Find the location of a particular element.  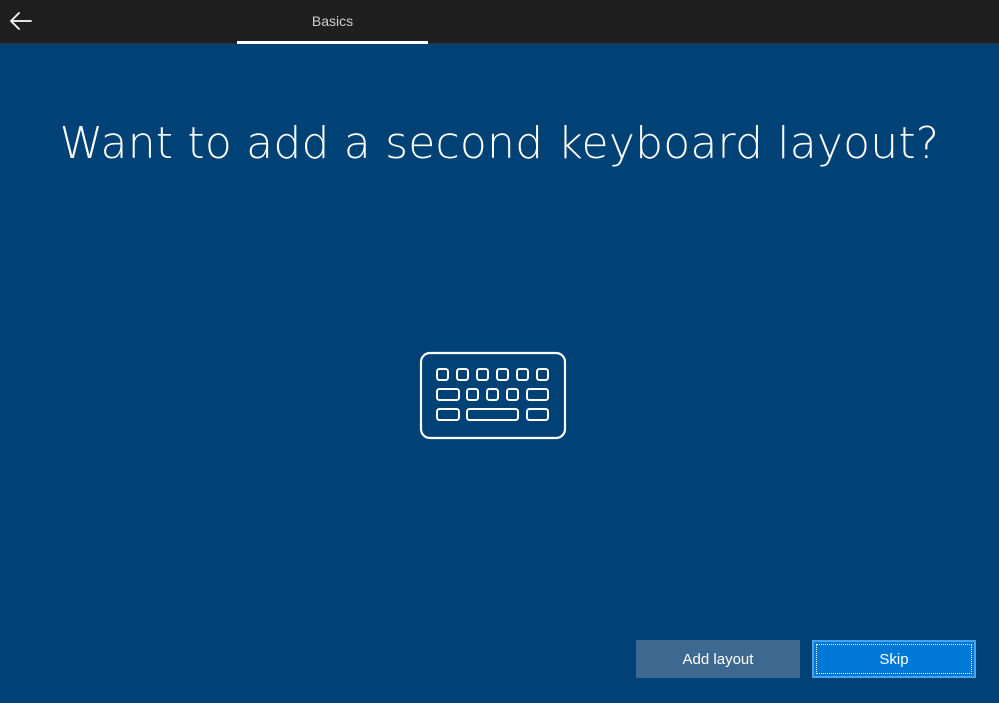

top-bar: Basics is located at coordinates (499, 22).